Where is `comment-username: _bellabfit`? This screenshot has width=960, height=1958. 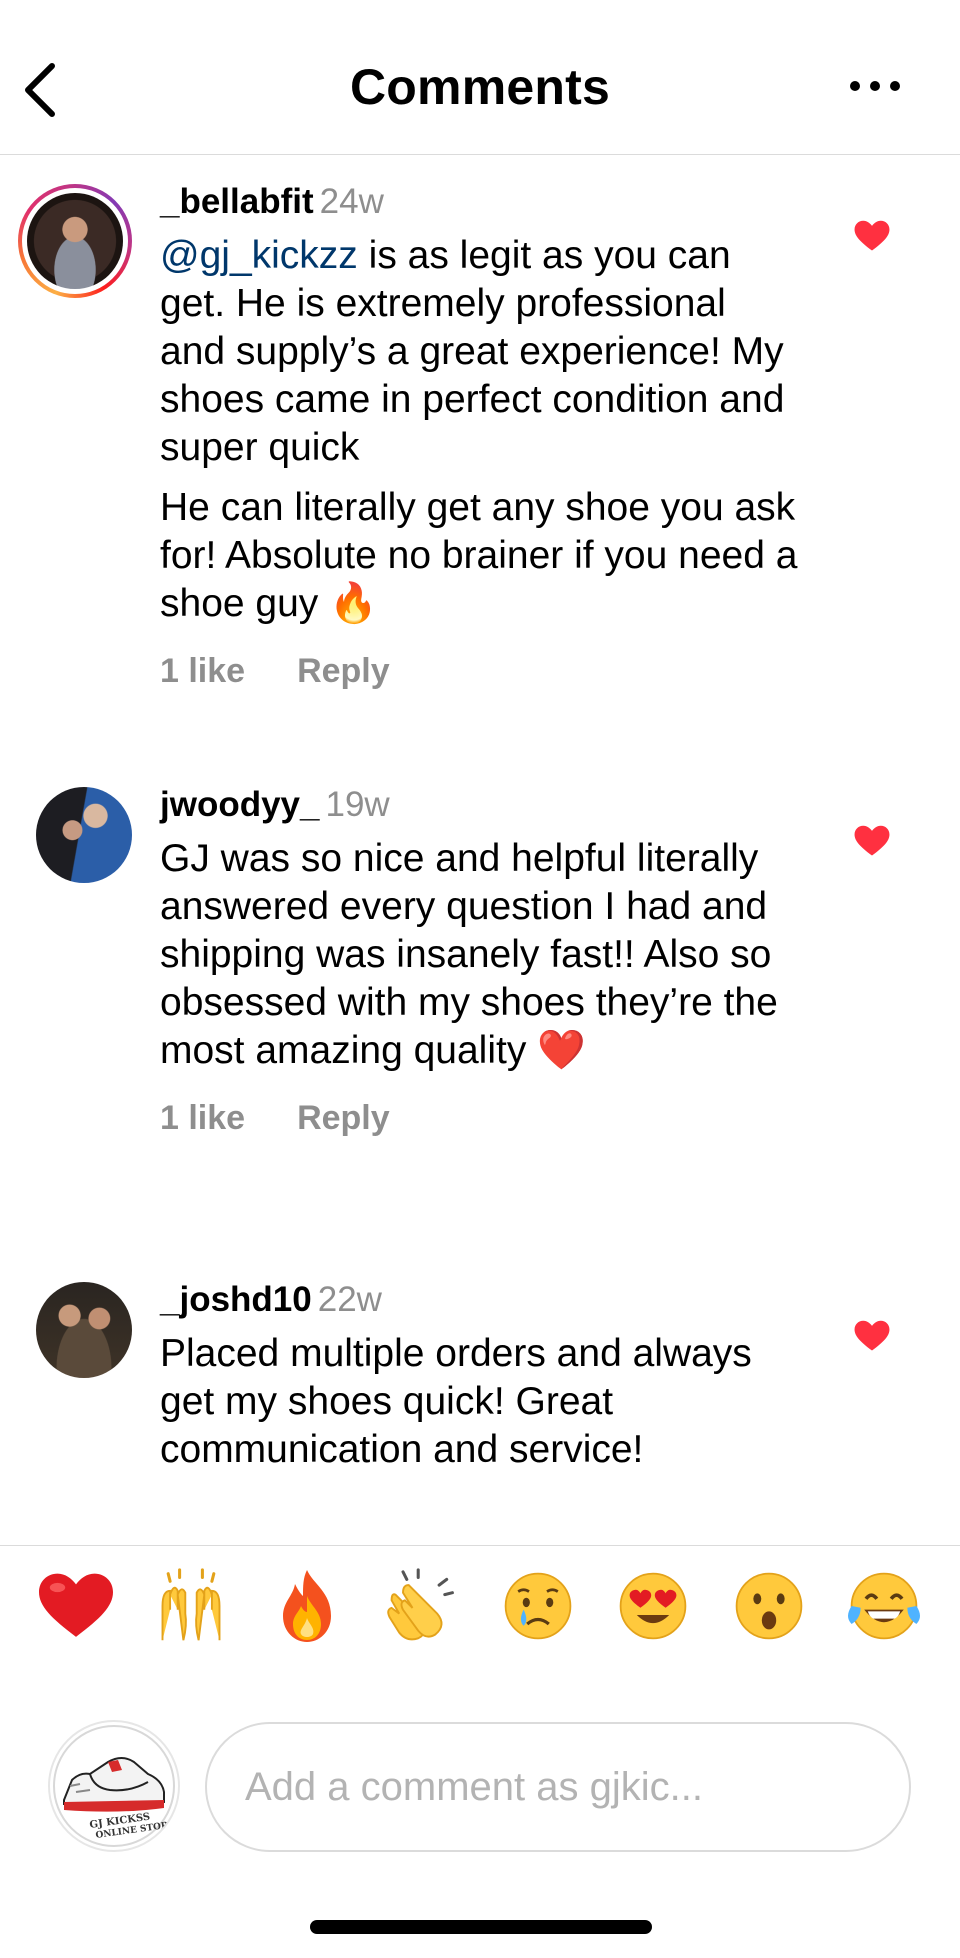 comment-username: _bellabfit is located at coordinates (237, 201).